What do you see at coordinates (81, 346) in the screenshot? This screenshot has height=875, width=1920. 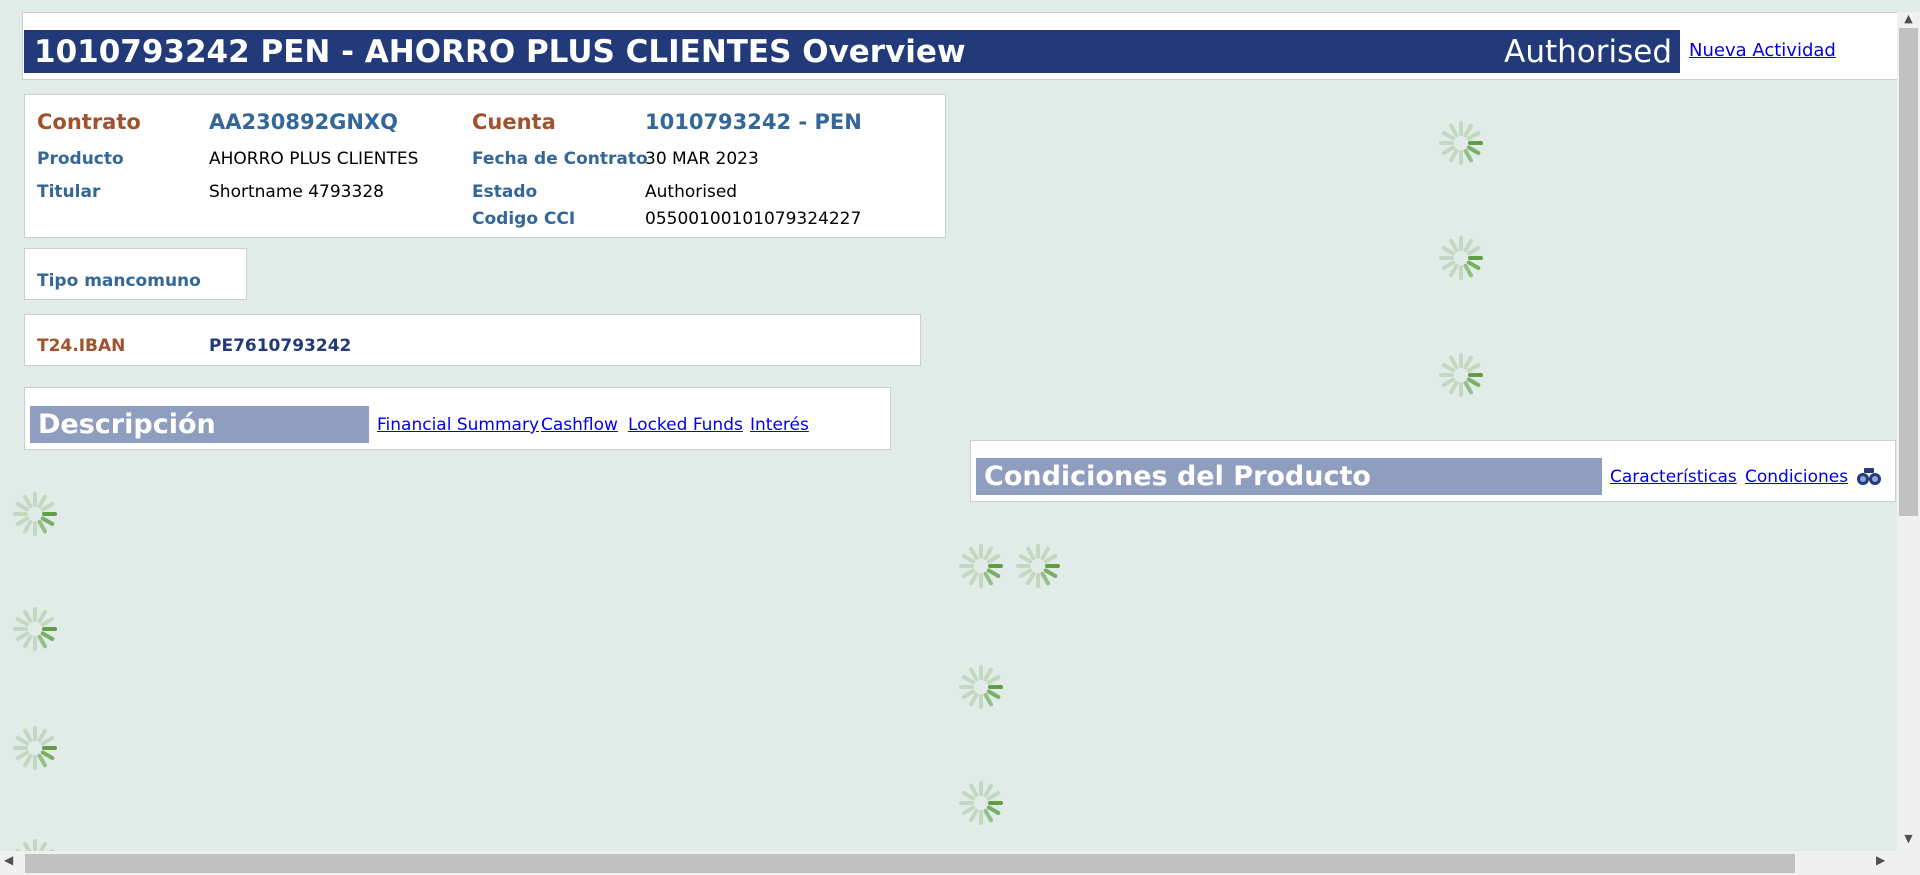 I see `iban-label: T24.IBAN` at bounding box center [81, 346].